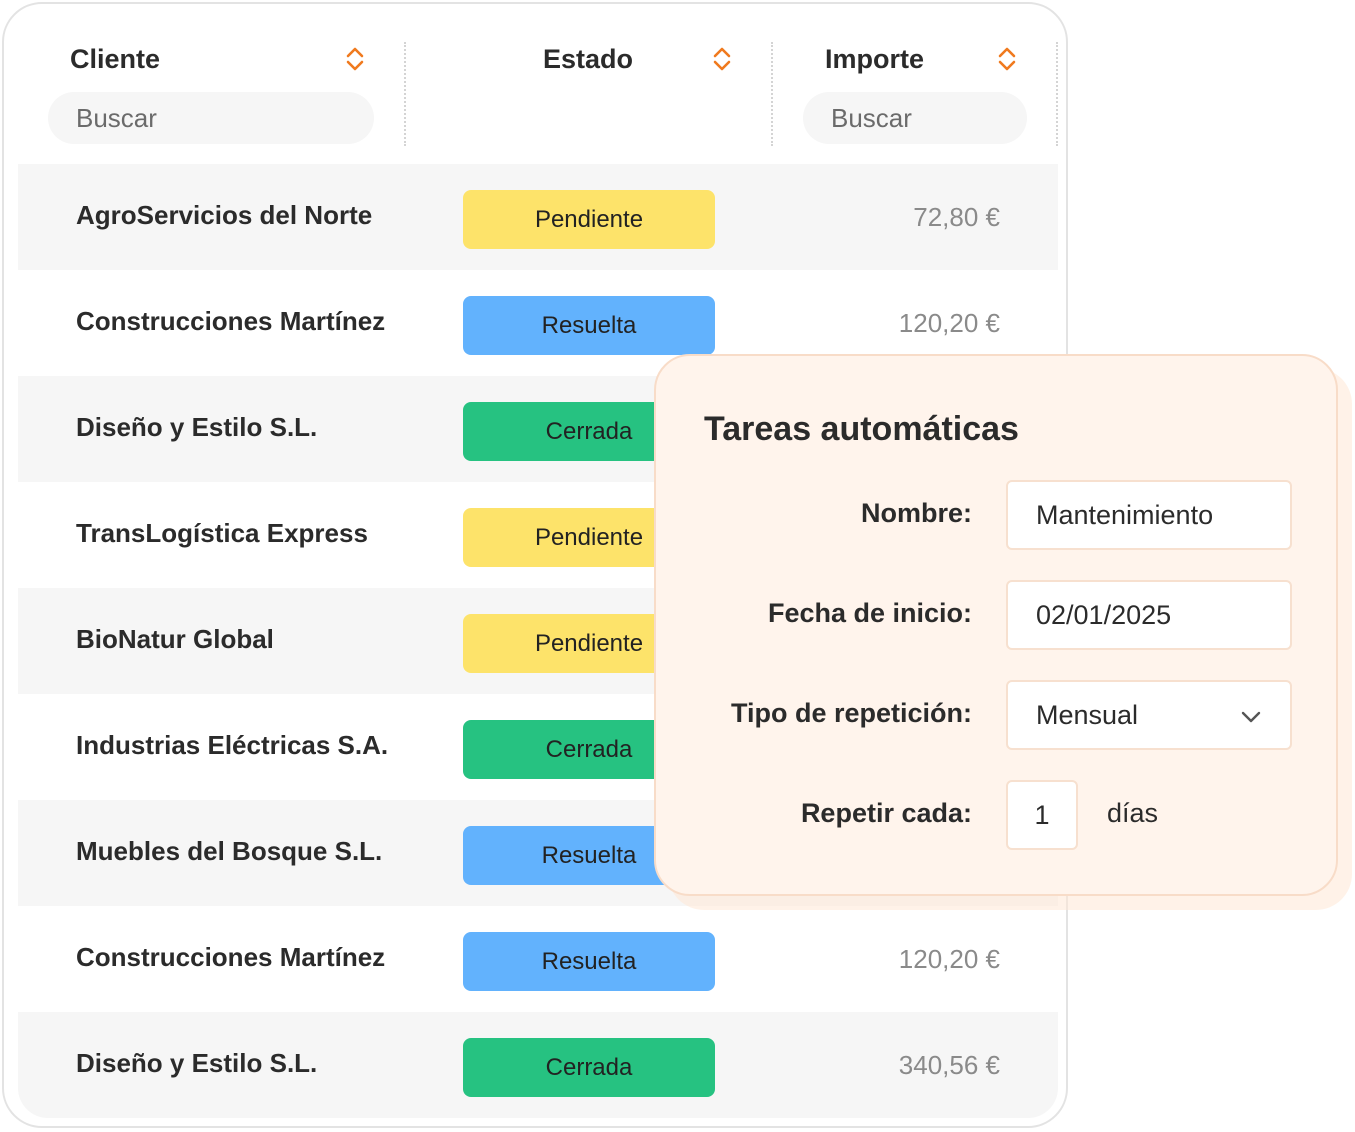  I want to click on client-name: TransLogística Express, so click(222, 533).